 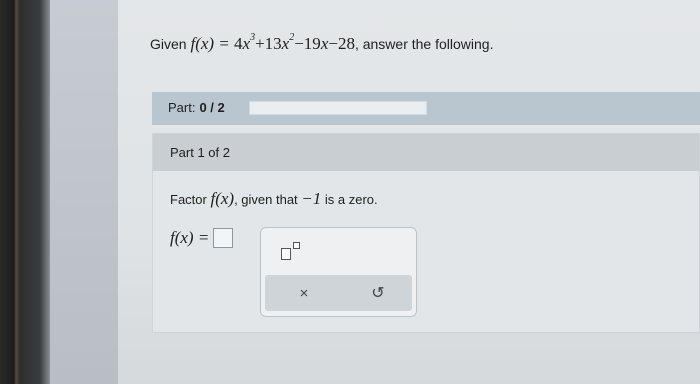 I want to click on progress-track, so click(x=338, y=108).